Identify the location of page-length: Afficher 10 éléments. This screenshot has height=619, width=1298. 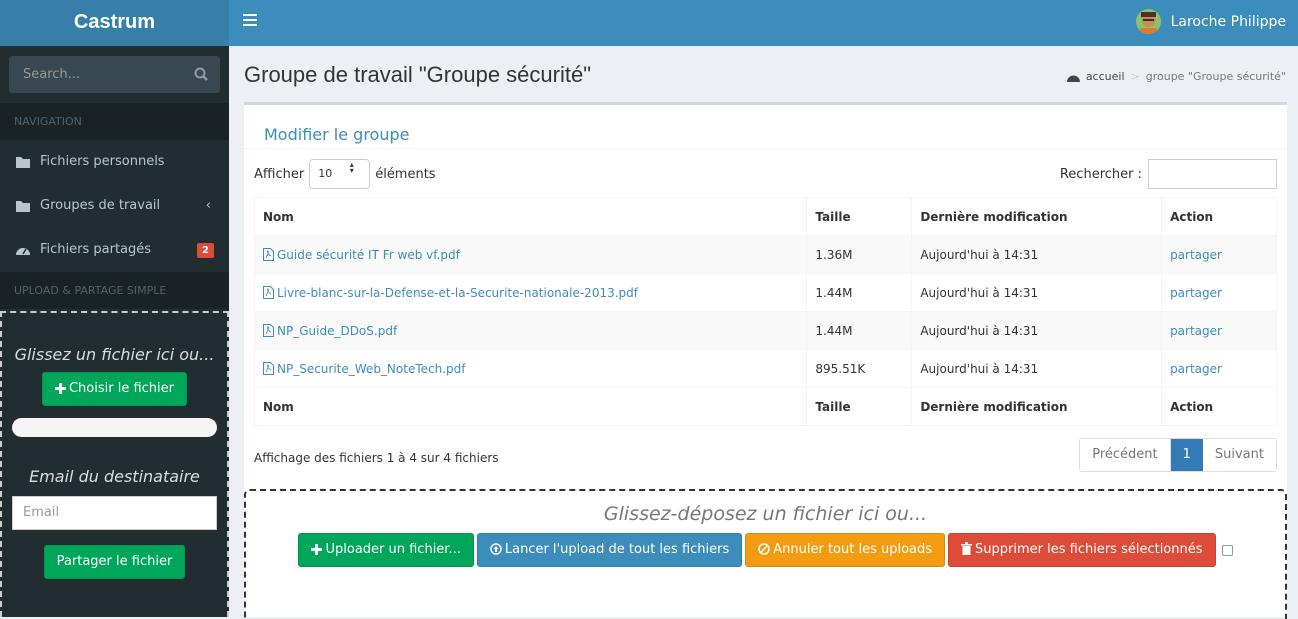
(345, 174).